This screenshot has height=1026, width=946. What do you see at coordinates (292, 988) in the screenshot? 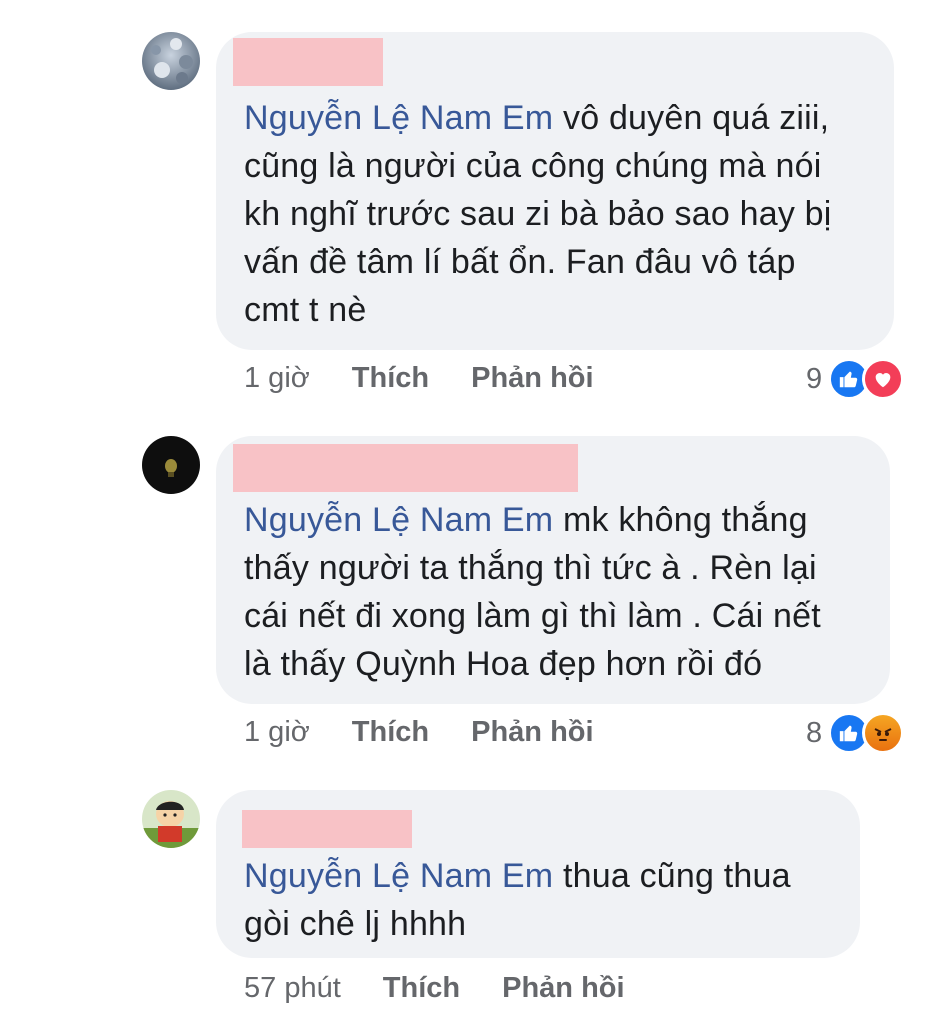
I see `timestamp: 57 phút` at bounding box center [292, 988].